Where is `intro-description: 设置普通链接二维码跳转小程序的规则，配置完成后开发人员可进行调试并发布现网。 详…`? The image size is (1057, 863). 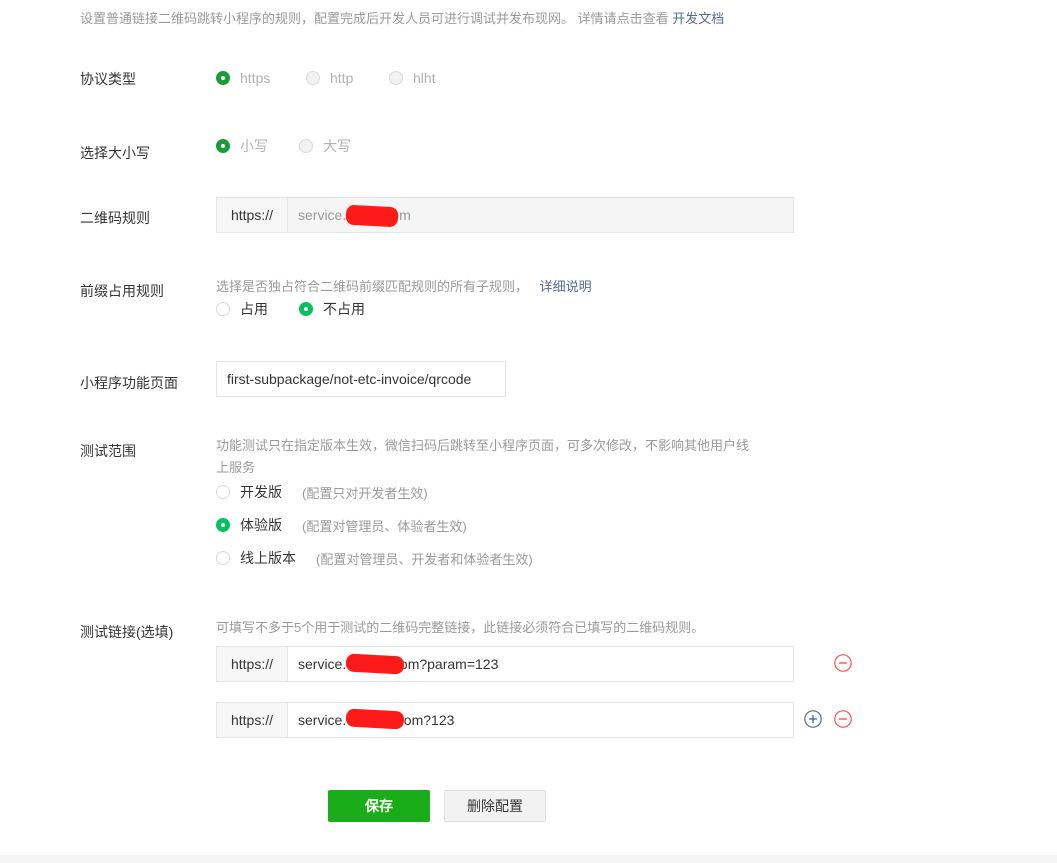
intro-description: 设置普通链接二维码跳转小程序的规则，配置完成后开发人员可进行调试并发布现网。 详… is located at coordinates (374, 18).